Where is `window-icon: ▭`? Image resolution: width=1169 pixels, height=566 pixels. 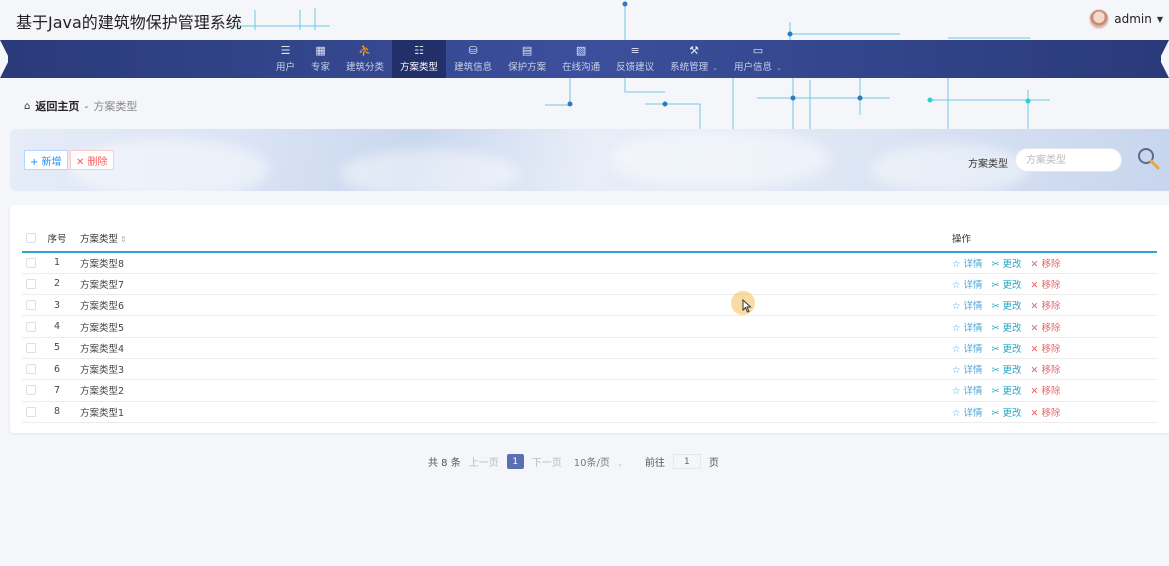 window-icon: ▭ is located at coordinates (758, 50).